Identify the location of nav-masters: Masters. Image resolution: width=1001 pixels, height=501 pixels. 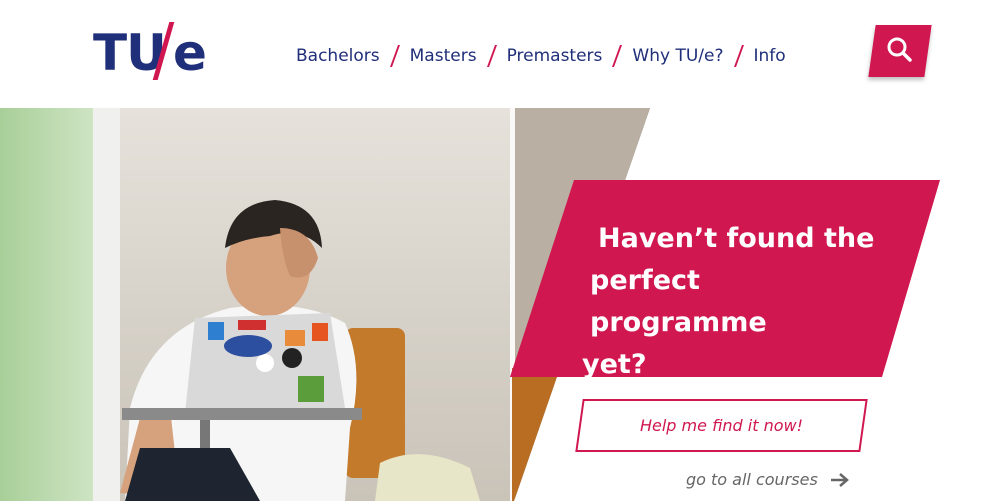
(443, 56).